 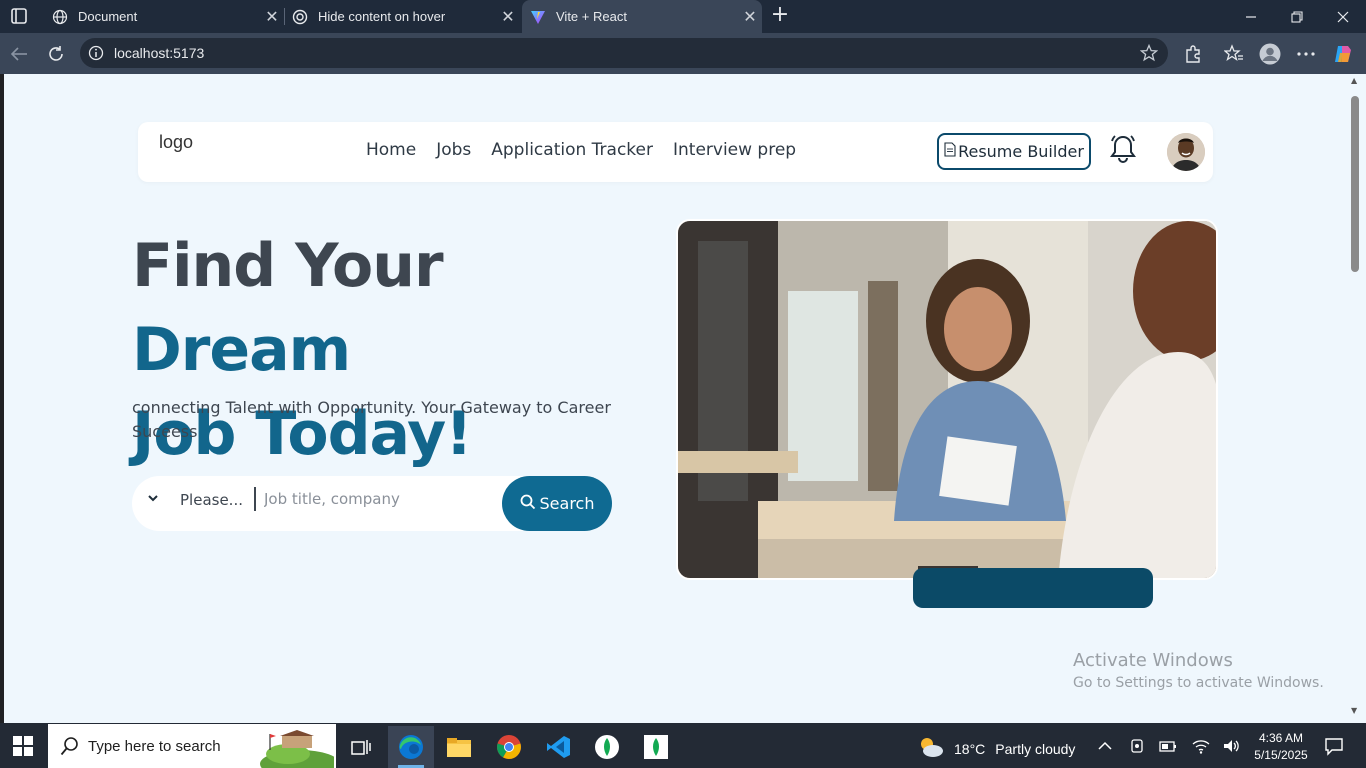 What do you see at coordinates (241, 350) in the screenshot?
I see `hero-heading-accent1: Dream` at bounding box center [241, 350].